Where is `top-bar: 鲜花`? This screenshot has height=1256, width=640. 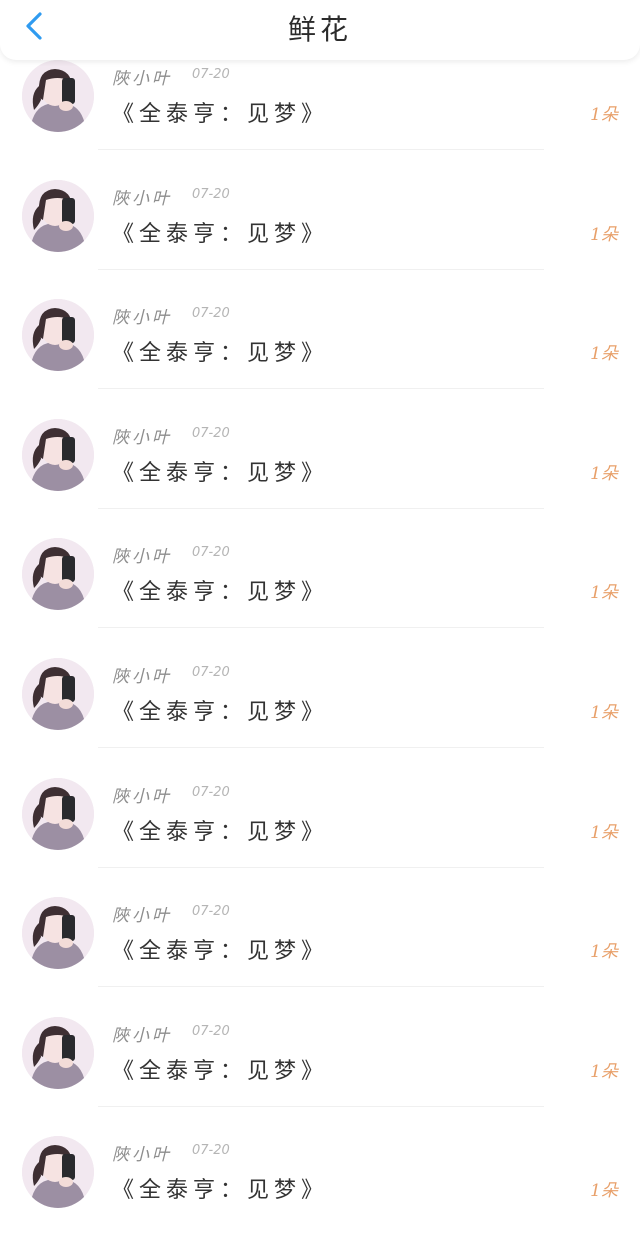
top-bar: 鲜花 is located at coordinates (320, 30).